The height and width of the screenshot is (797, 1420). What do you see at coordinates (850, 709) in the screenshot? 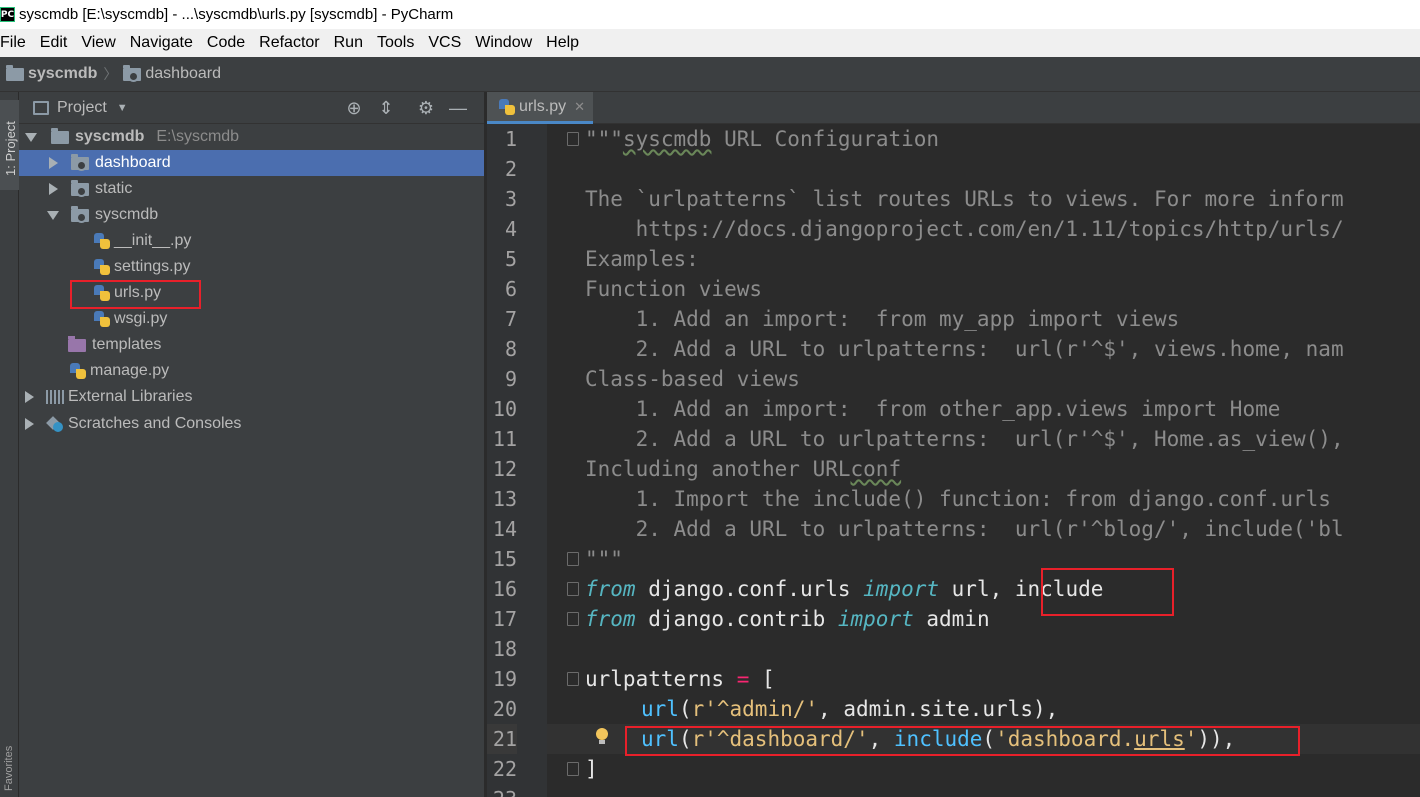
I see `code-line-20: url(r'^admin/', admin.site.urls),` at bounding box center [850, 709].